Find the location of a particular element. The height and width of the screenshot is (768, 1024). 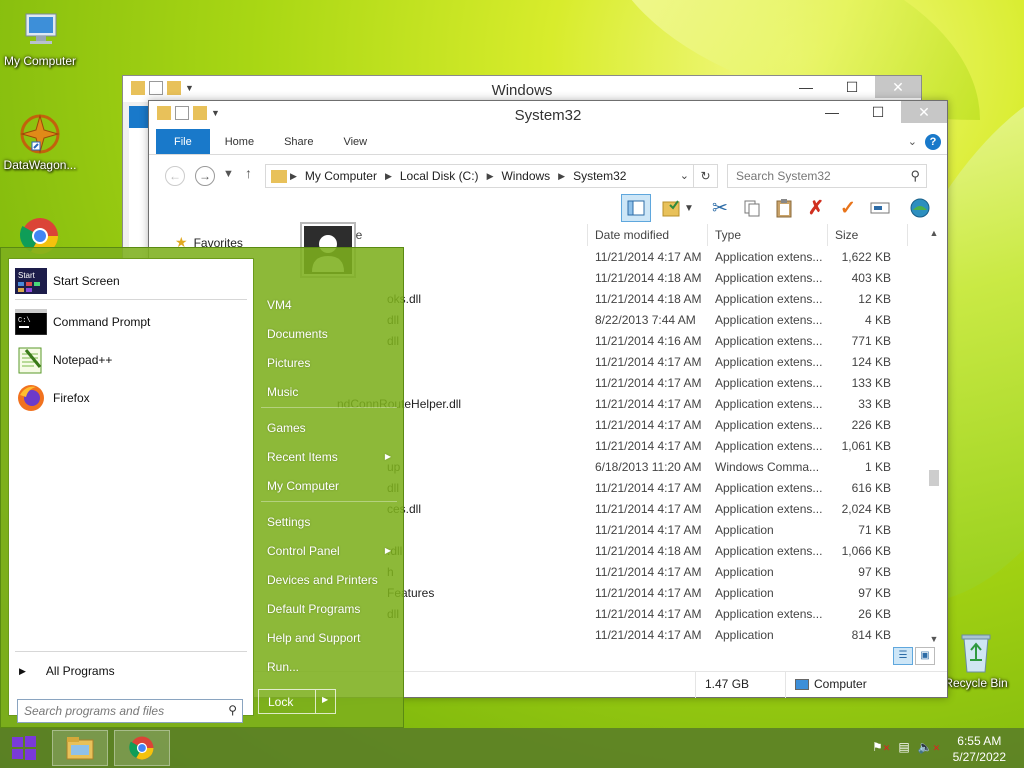

network-icon: ▤ is located at coordinates (903, 747).